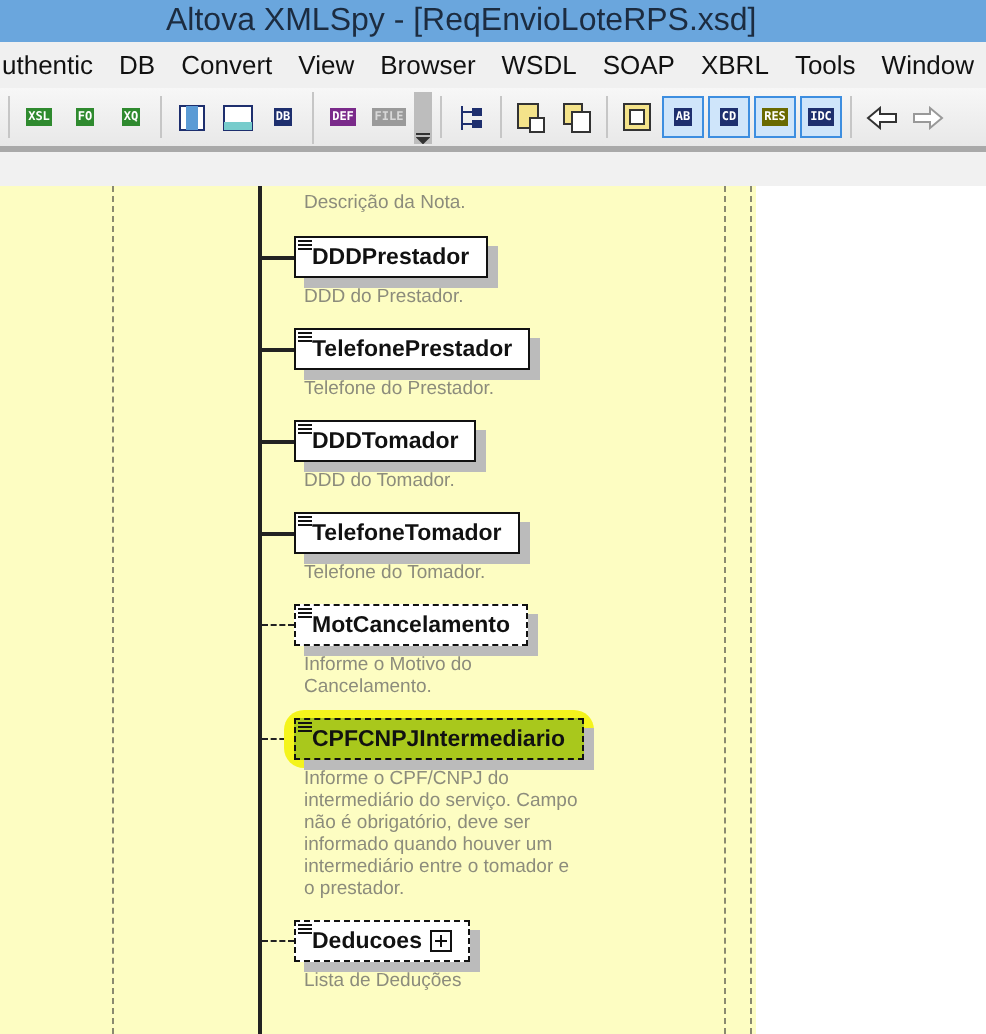 This screenshot has height=1034, width=986. I want to click on frame-icon, so click(637, 117).